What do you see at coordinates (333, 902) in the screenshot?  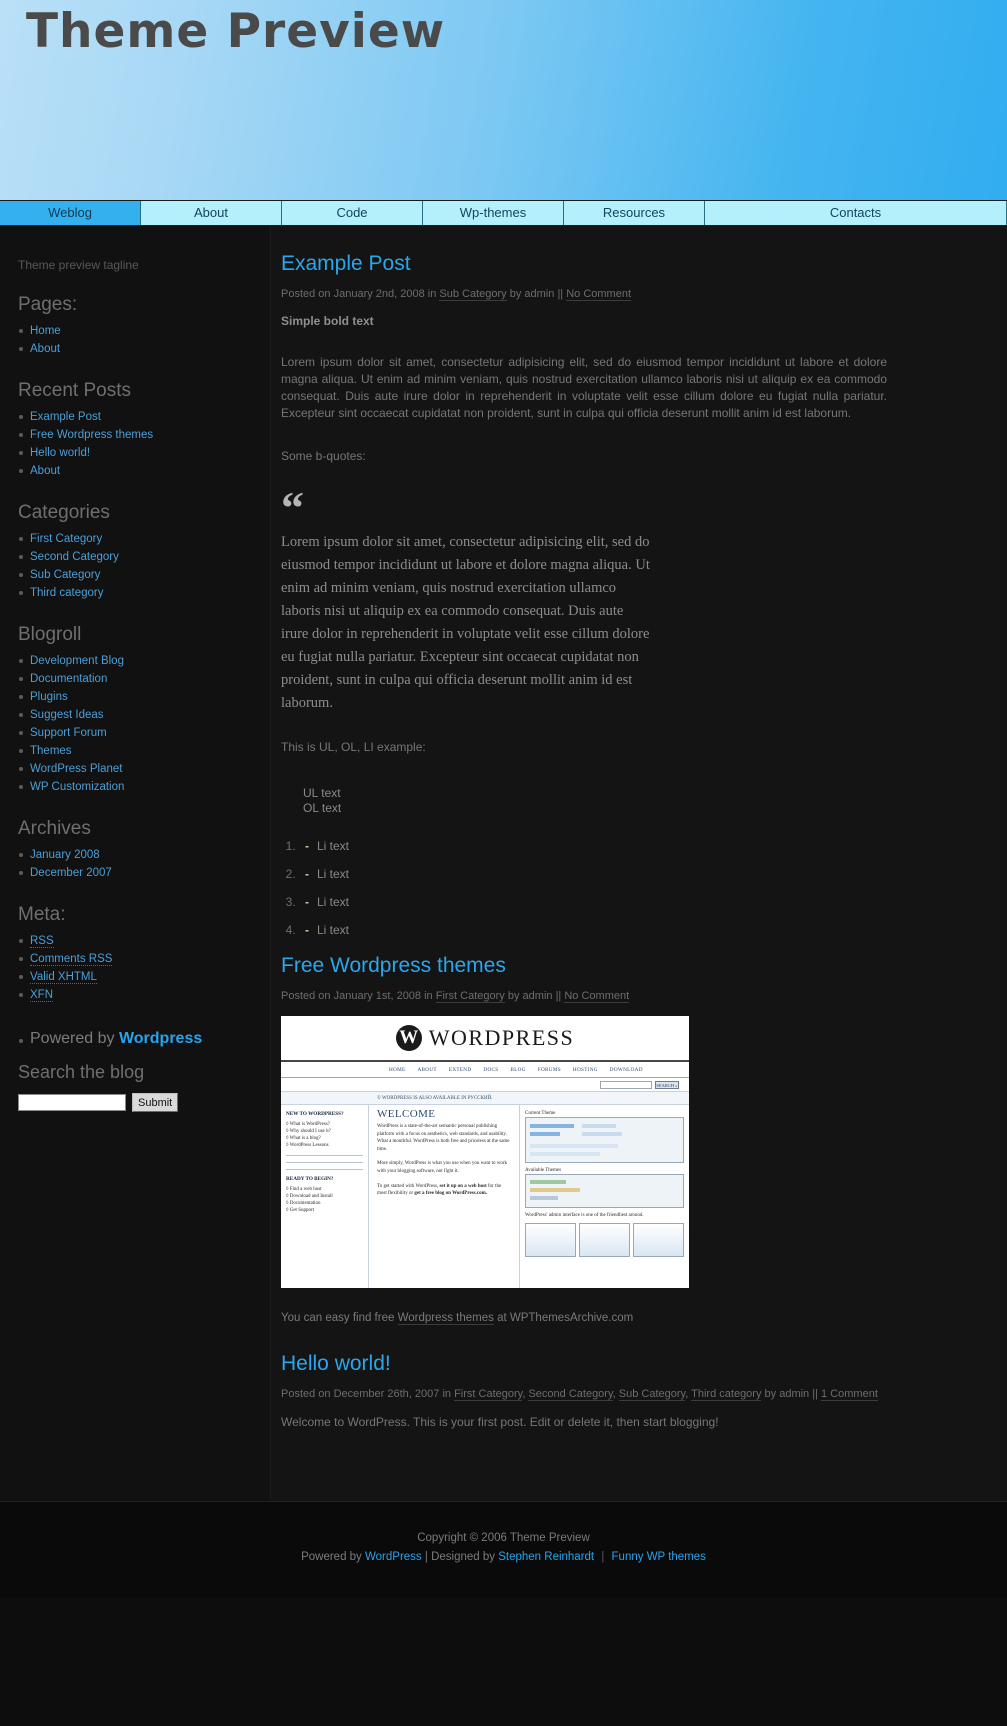 I see `li-label: Li text` at bounding box center [333, 902].